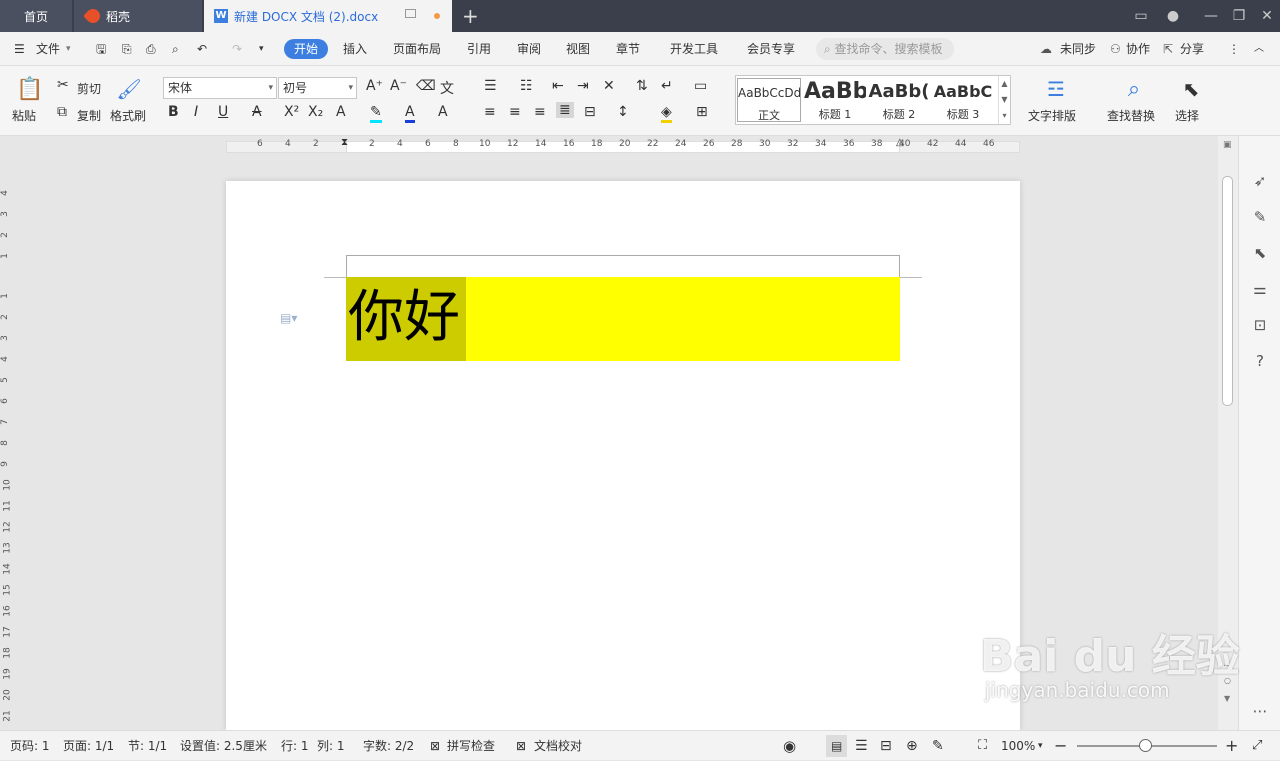  Describe the element at coordinates (341, 112) in the screenshot. I see `text-effect-icon: A` at that location.